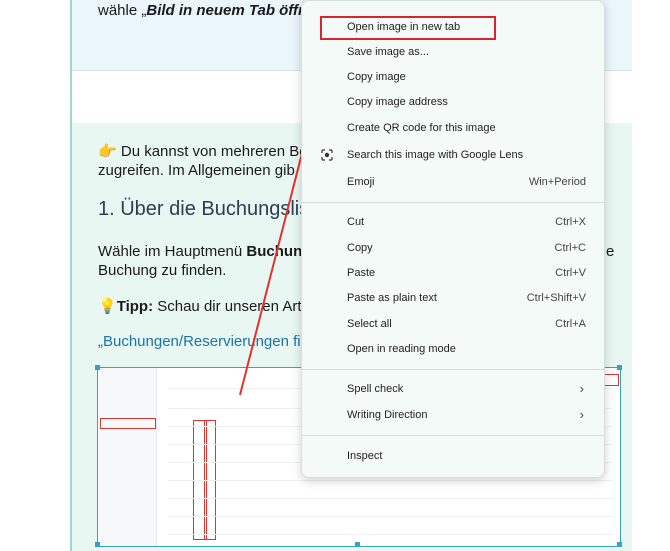 This screenshot has width=670, height=551. Describe the element at coordinates (97, 367) in the screenshot. I see `resize-handle-top-left` at that location.